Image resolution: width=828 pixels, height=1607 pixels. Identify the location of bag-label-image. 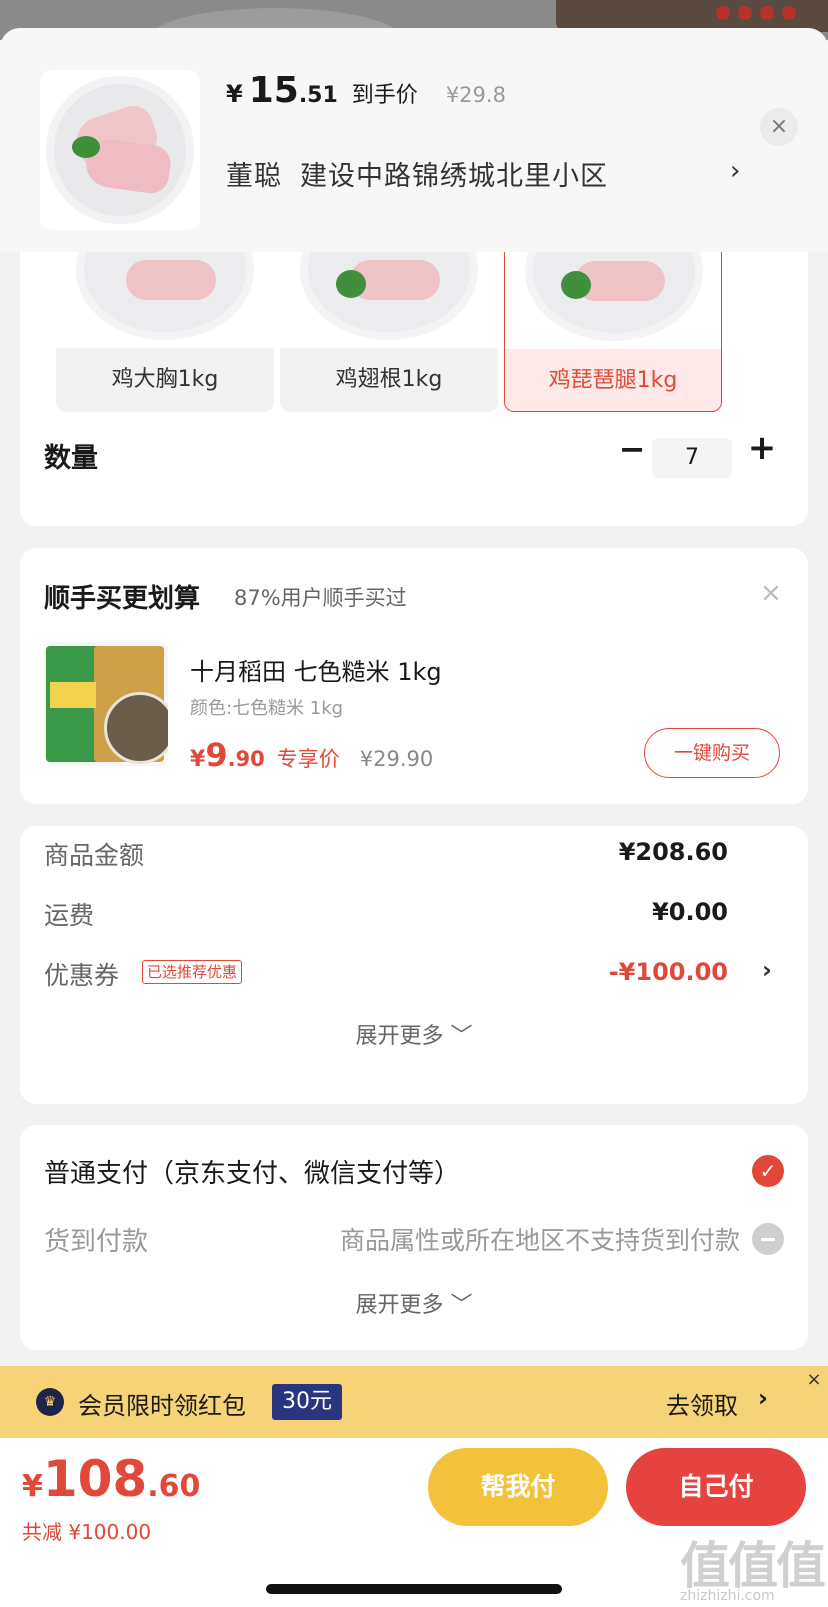
(73, 695).